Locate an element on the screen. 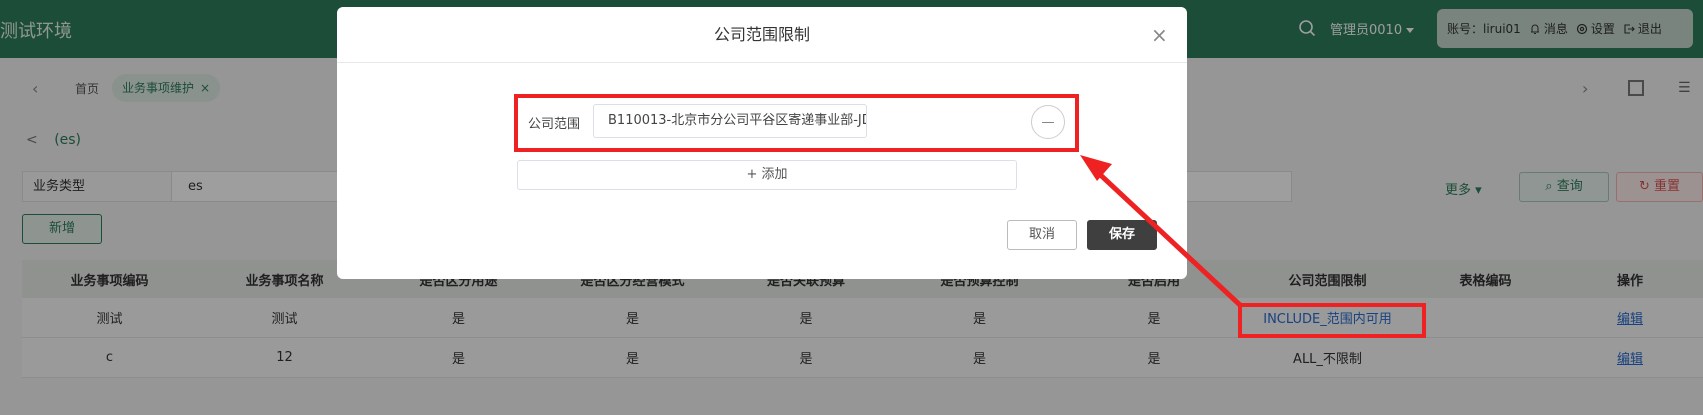  cancel-button: 取消 is located at coordinates (1042, 235).